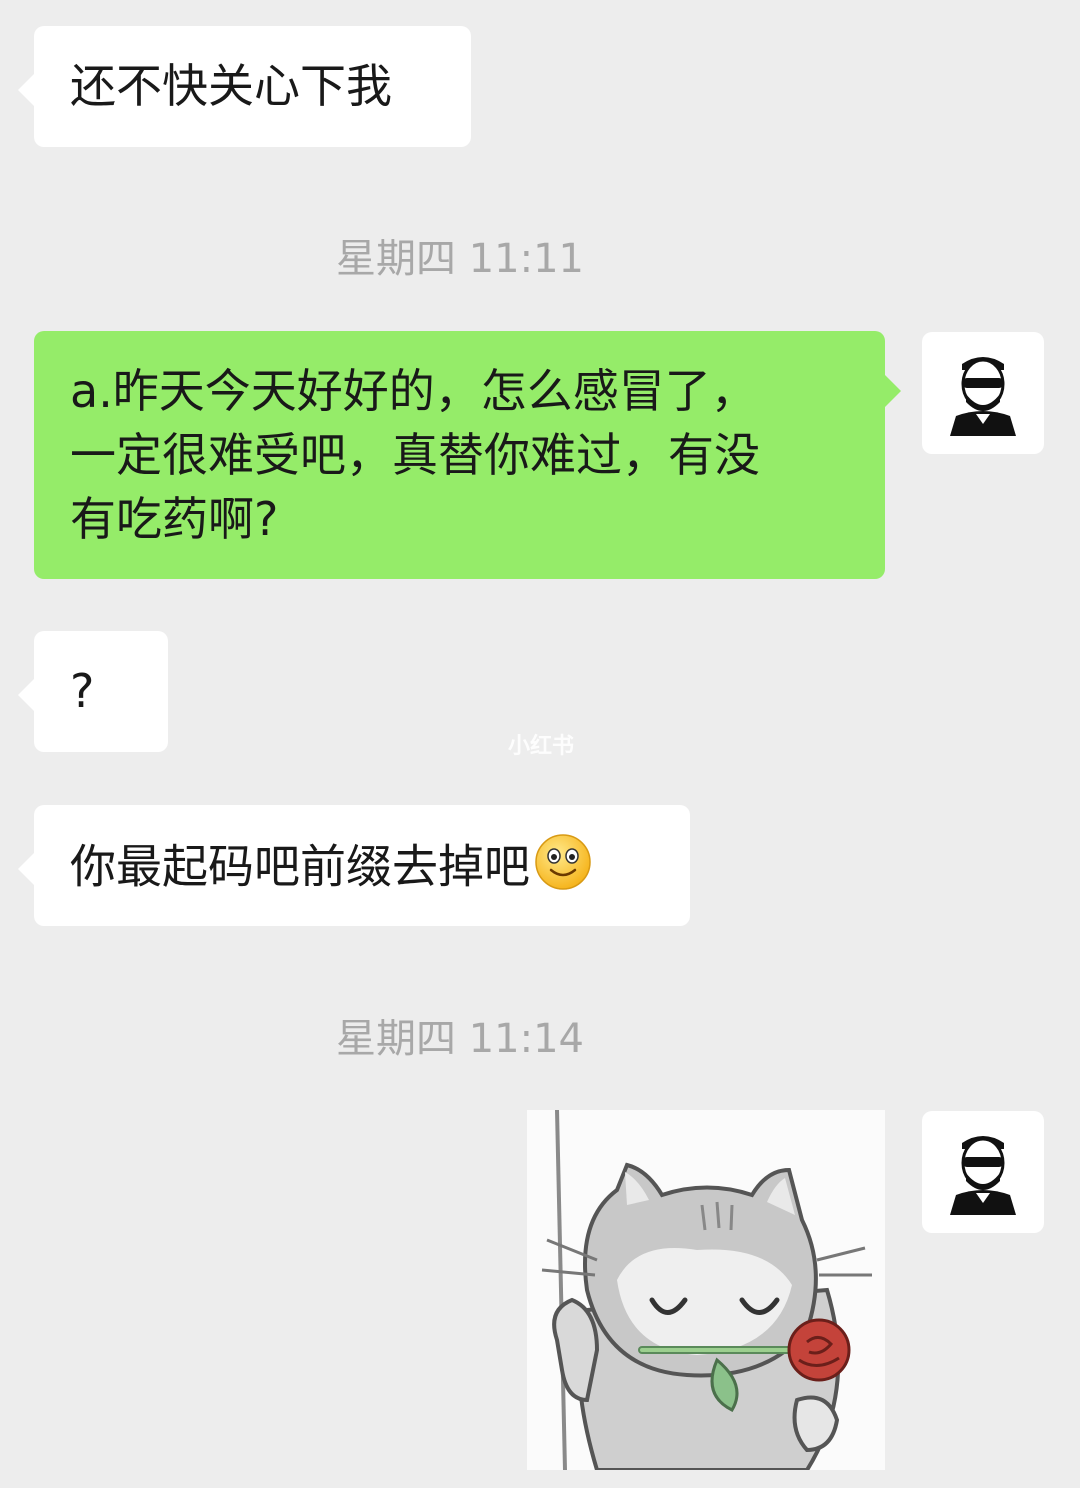  Describe the element at coordinates (82, 691) in the screenshot. I see `message-text: ?` at that location.